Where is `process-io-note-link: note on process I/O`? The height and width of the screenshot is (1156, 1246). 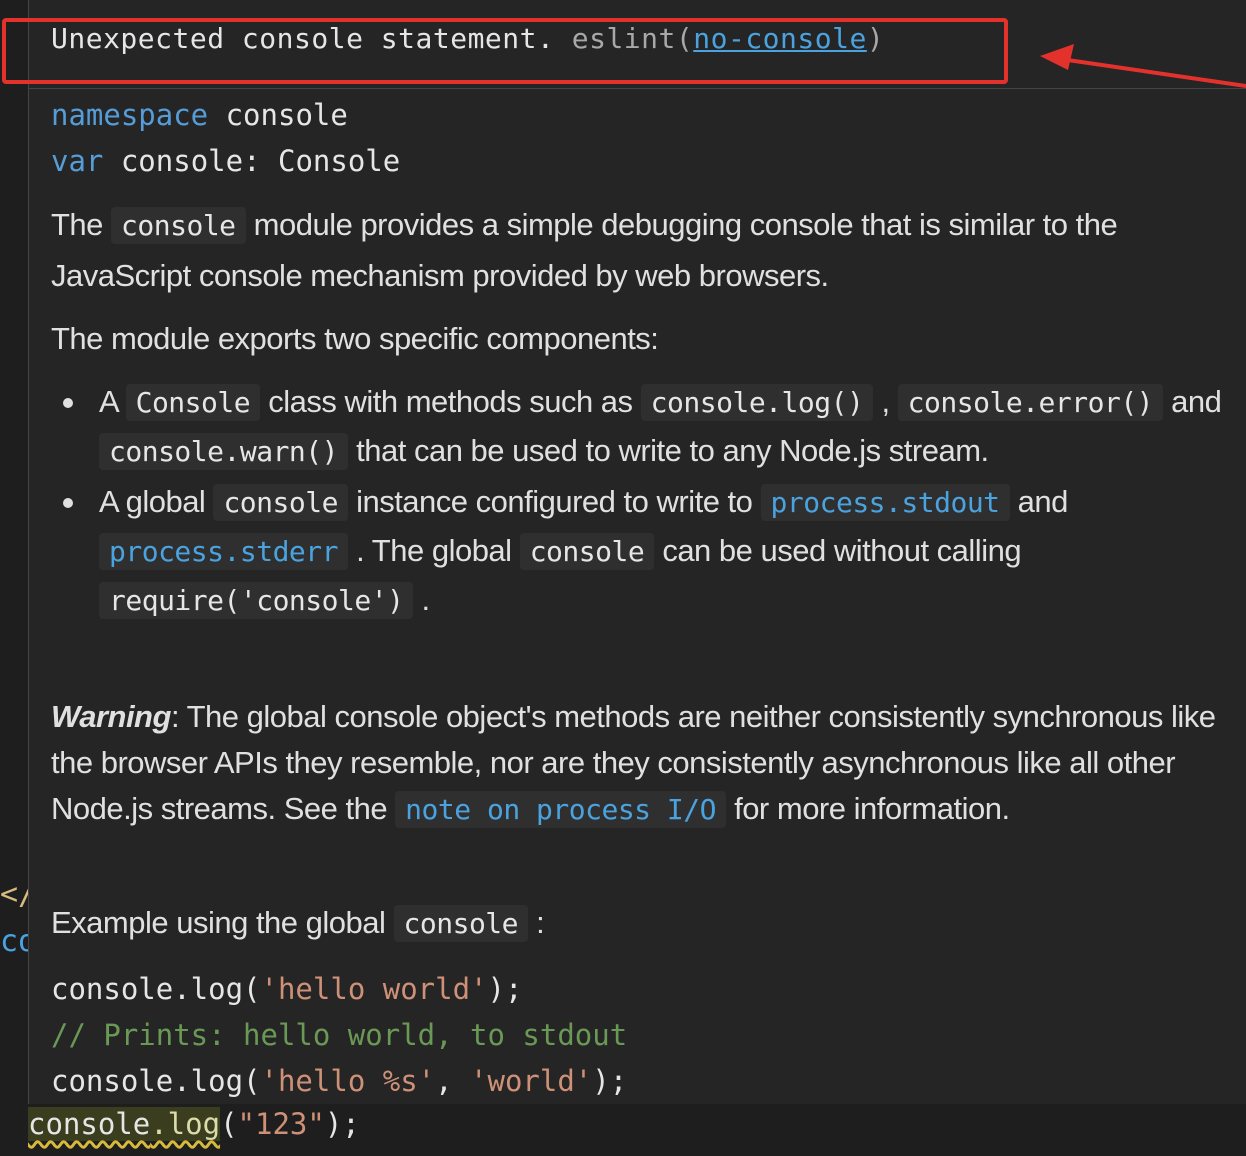 process-io-note-link: note on process I/O is located at coordinates (560, 809).